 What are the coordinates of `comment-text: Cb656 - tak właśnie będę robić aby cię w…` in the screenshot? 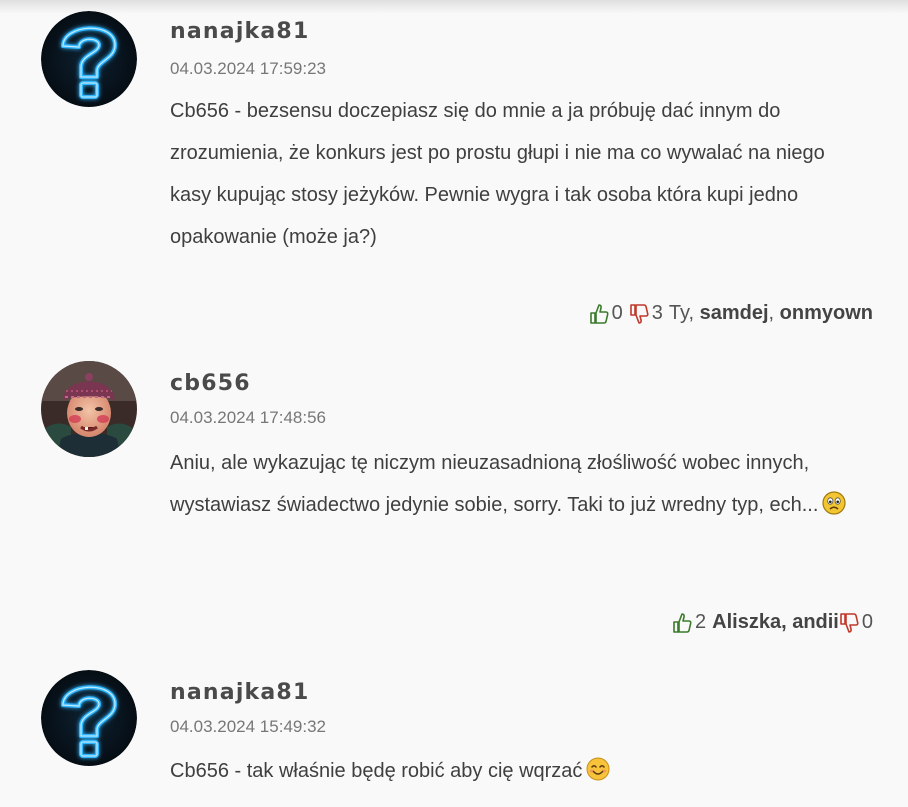 It's located at (520, 771).